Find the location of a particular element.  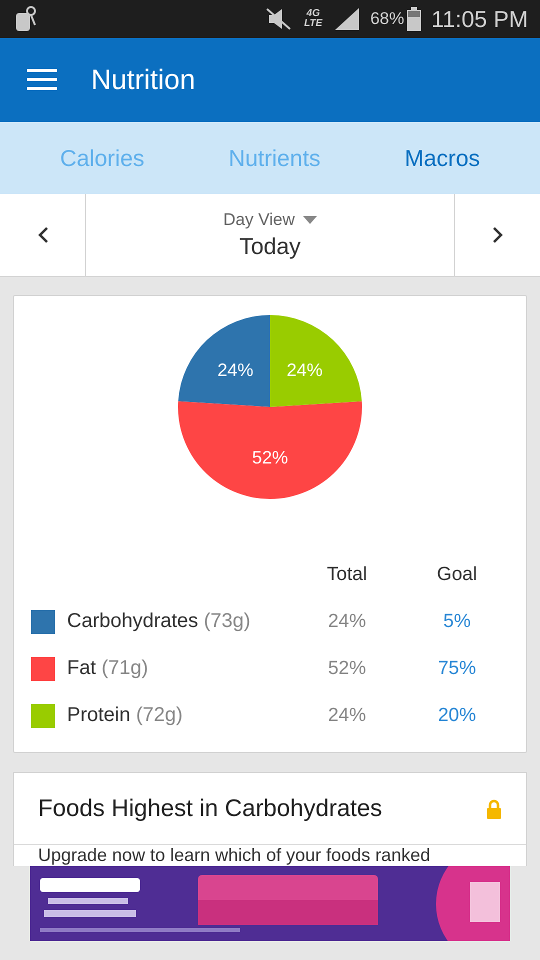

macro-name: Fat (71g) is located at coordinates (107, 668).